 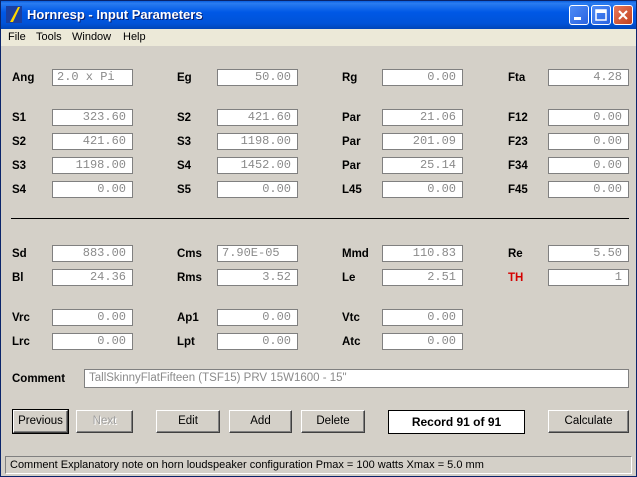 What do you see at coordinates (588, 117) in the screenshot?
I see `param-field-f12: 0.00` at bounding box center [588, 117].